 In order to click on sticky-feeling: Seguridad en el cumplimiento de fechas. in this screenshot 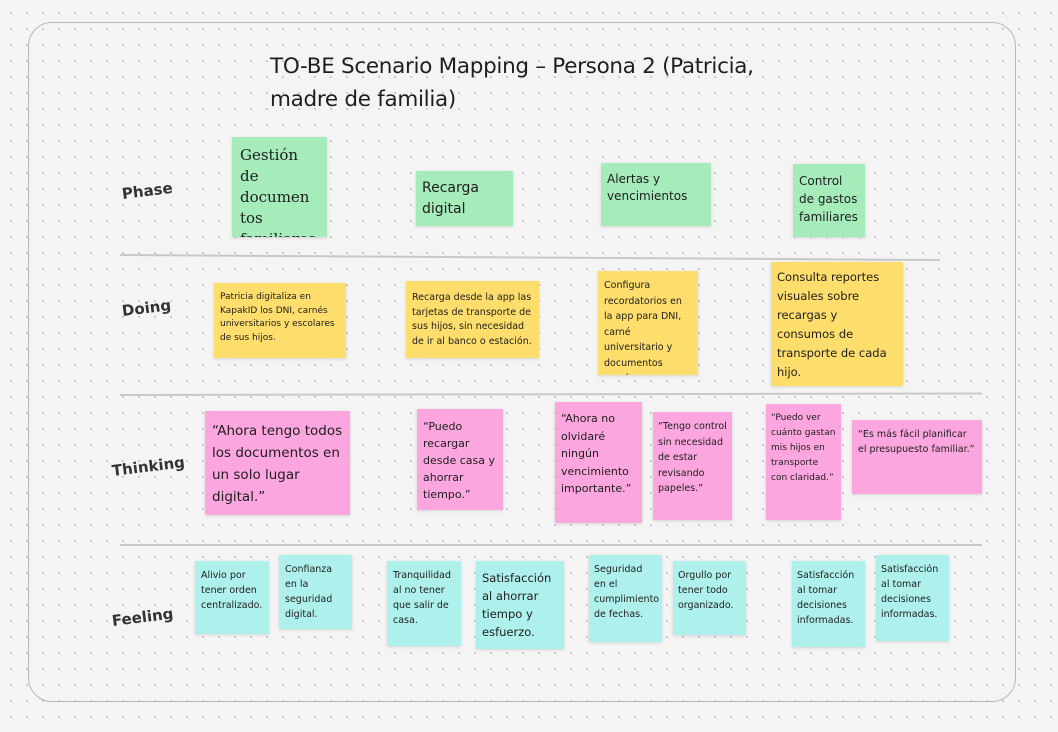, I will do `click(625, 598)`.